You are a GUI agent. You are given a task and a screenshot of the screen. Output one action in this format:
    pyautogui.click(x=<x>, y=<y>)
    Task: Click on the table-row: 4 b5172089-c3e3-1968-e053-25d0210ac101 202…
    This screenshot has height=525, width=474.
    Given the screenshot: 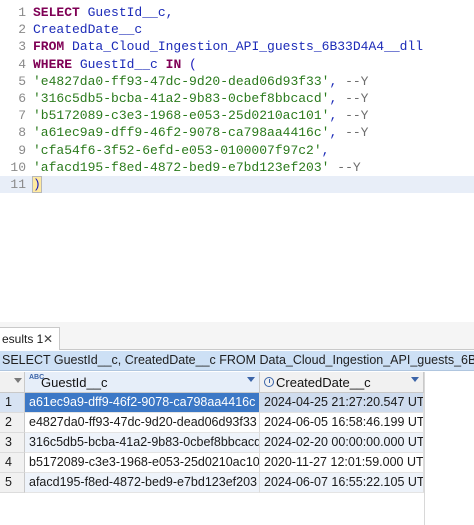 What is the action you would take?
    pyautogui.click(x=212, y=463)
    